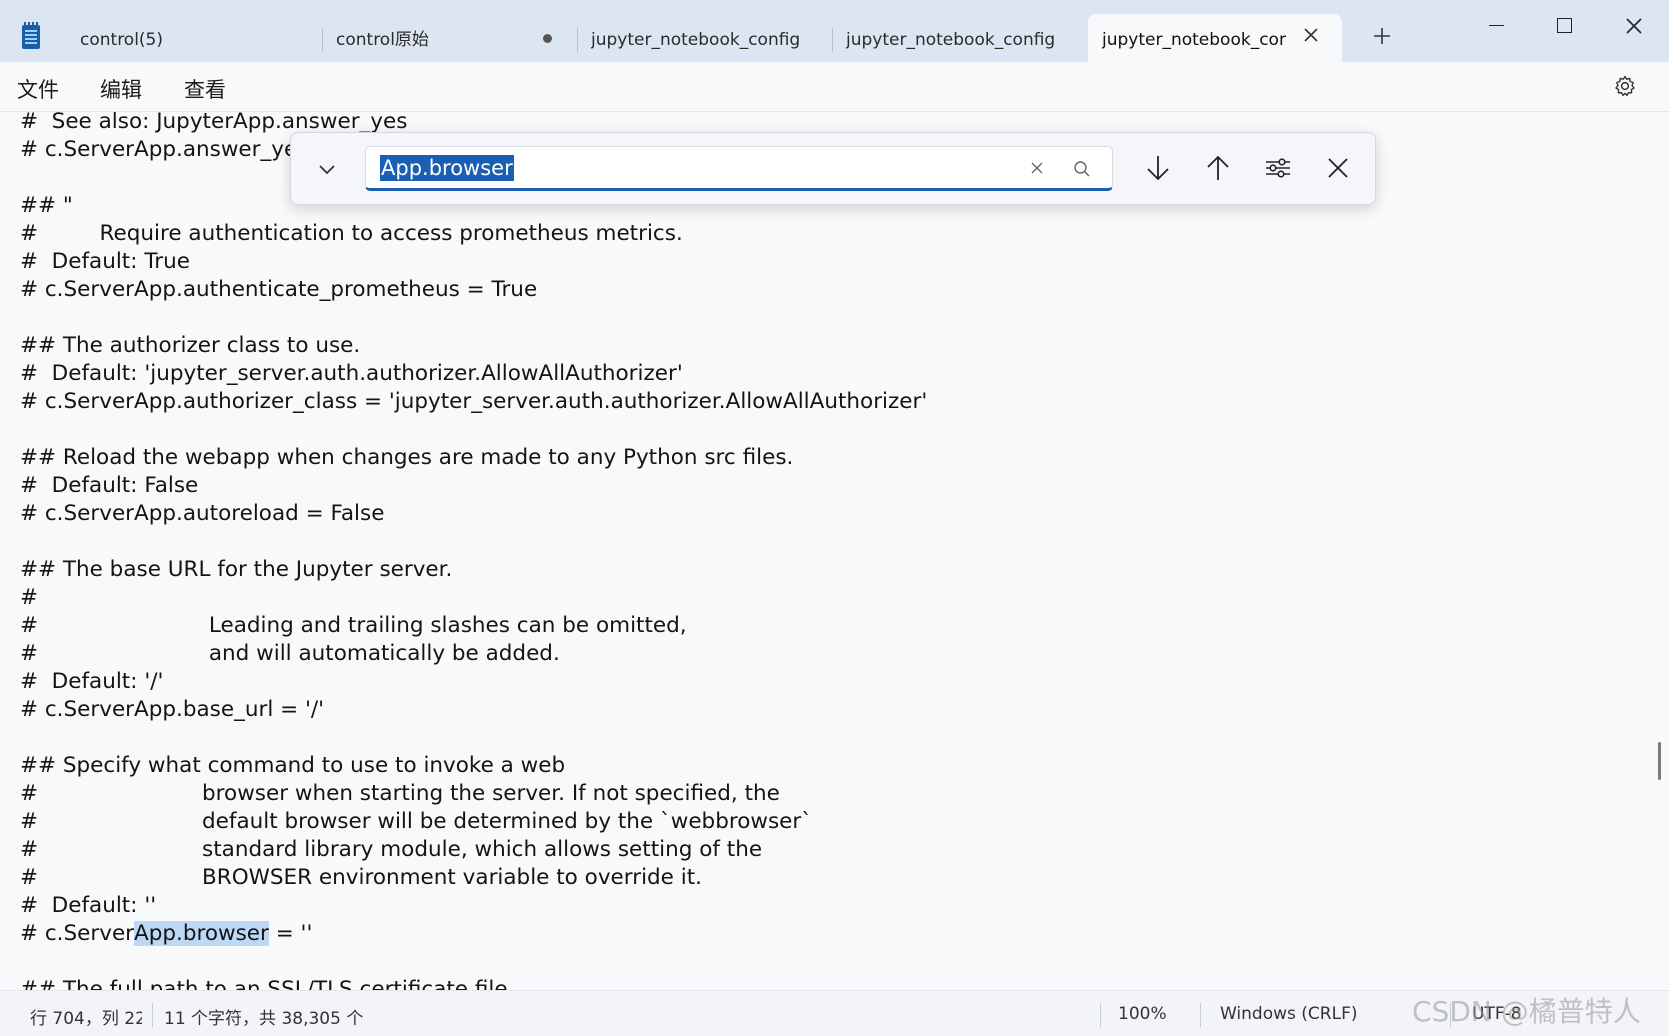  Describe the element at coordinates (77, 933) in the screenshot. I see `line-text: # c.Server` at that location.